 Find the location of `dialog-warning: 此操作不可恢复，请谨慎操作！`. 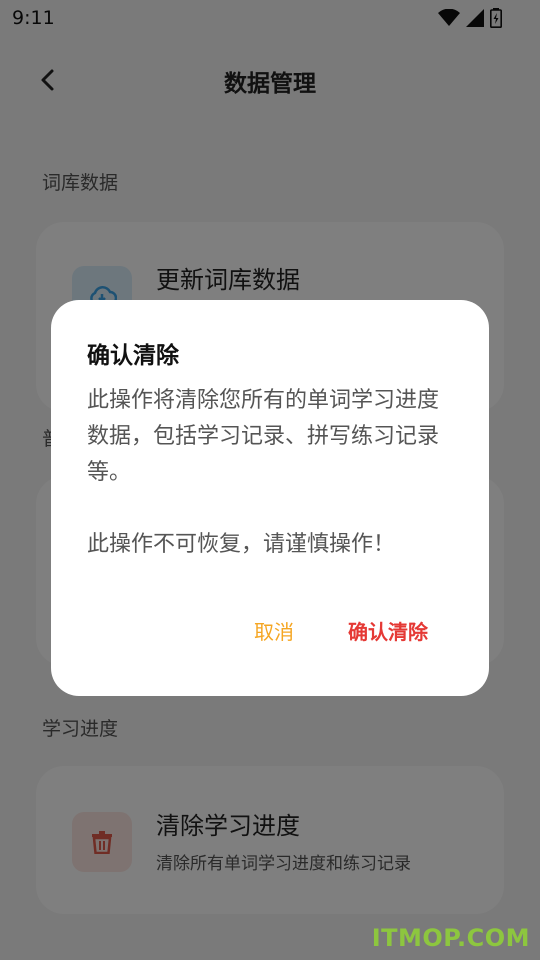

dialog-warning: 此操作不可恢复，请谨慎操作！ is located at coordinates (241, 544).